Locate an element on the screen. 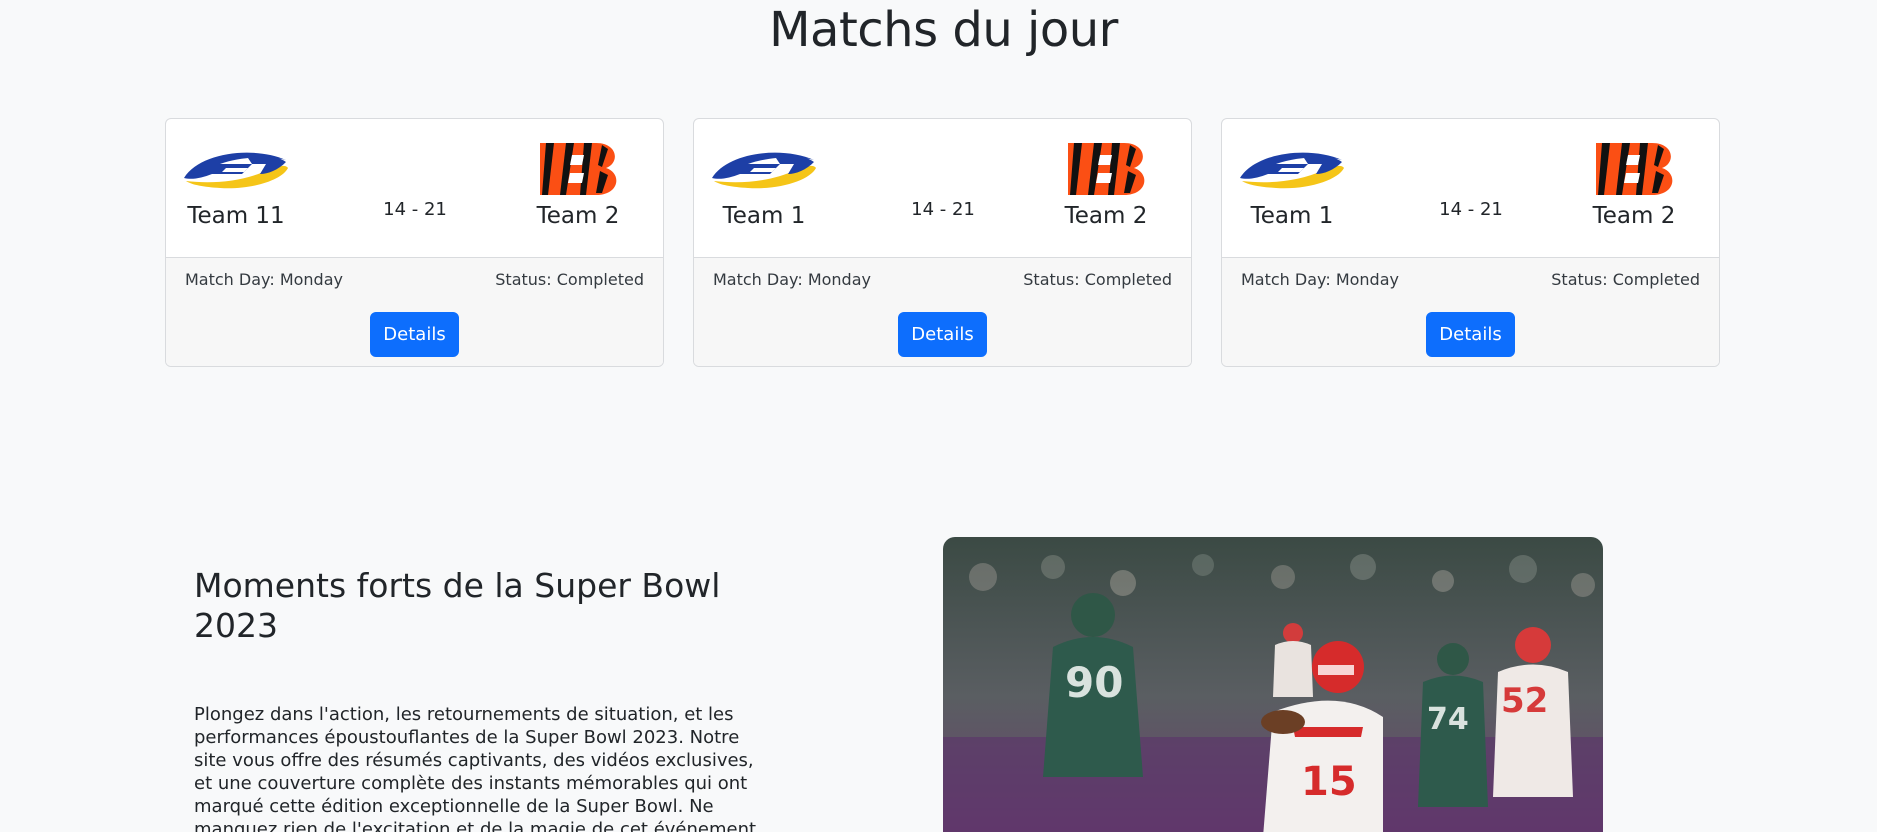  highlights-title: Moments forts de la Super Bowl 2023 is located at coordinates (457, 605).